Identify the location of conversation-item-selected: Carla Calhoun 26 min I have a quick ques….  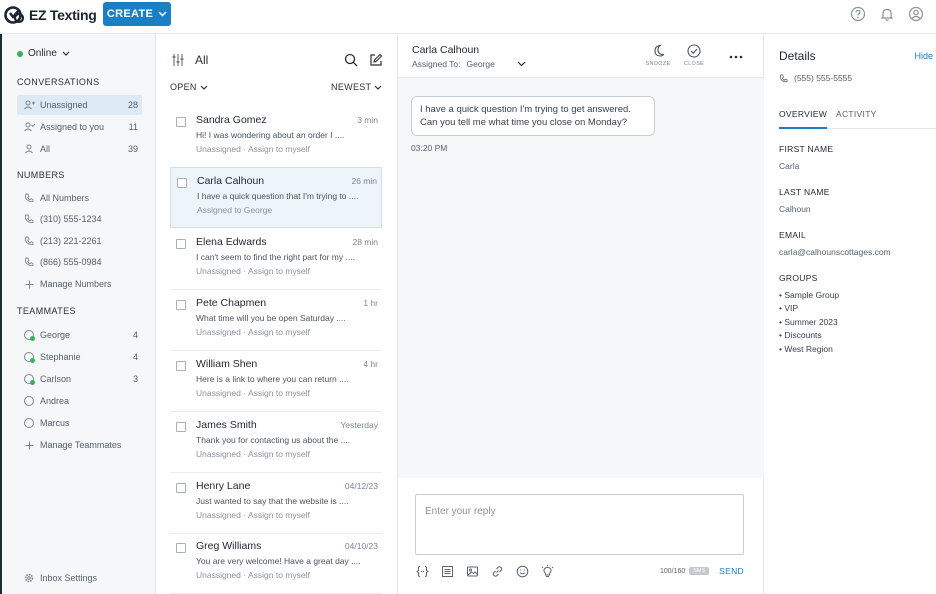
(276, 197).